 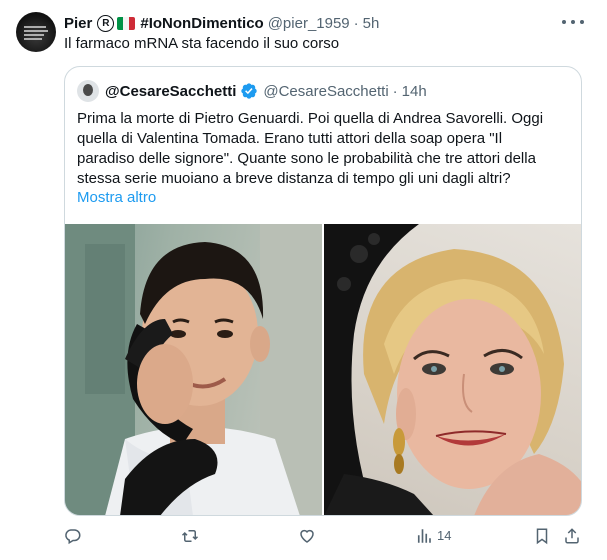 What do you see at coordinates (126, 23) in the screenshot?
I see `italy-flag-icon` at bounding box center [126, 23].